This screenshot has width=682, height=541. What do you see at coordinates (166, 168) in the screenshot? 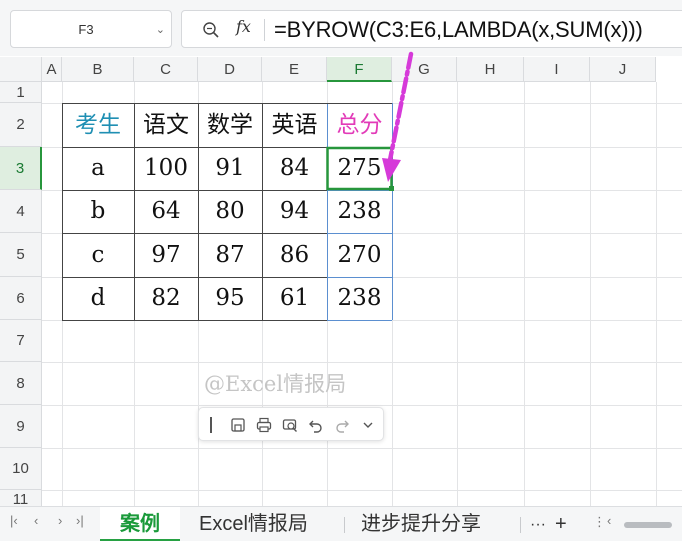
I see `table-cell: 100` at bounding box center [166, 168].